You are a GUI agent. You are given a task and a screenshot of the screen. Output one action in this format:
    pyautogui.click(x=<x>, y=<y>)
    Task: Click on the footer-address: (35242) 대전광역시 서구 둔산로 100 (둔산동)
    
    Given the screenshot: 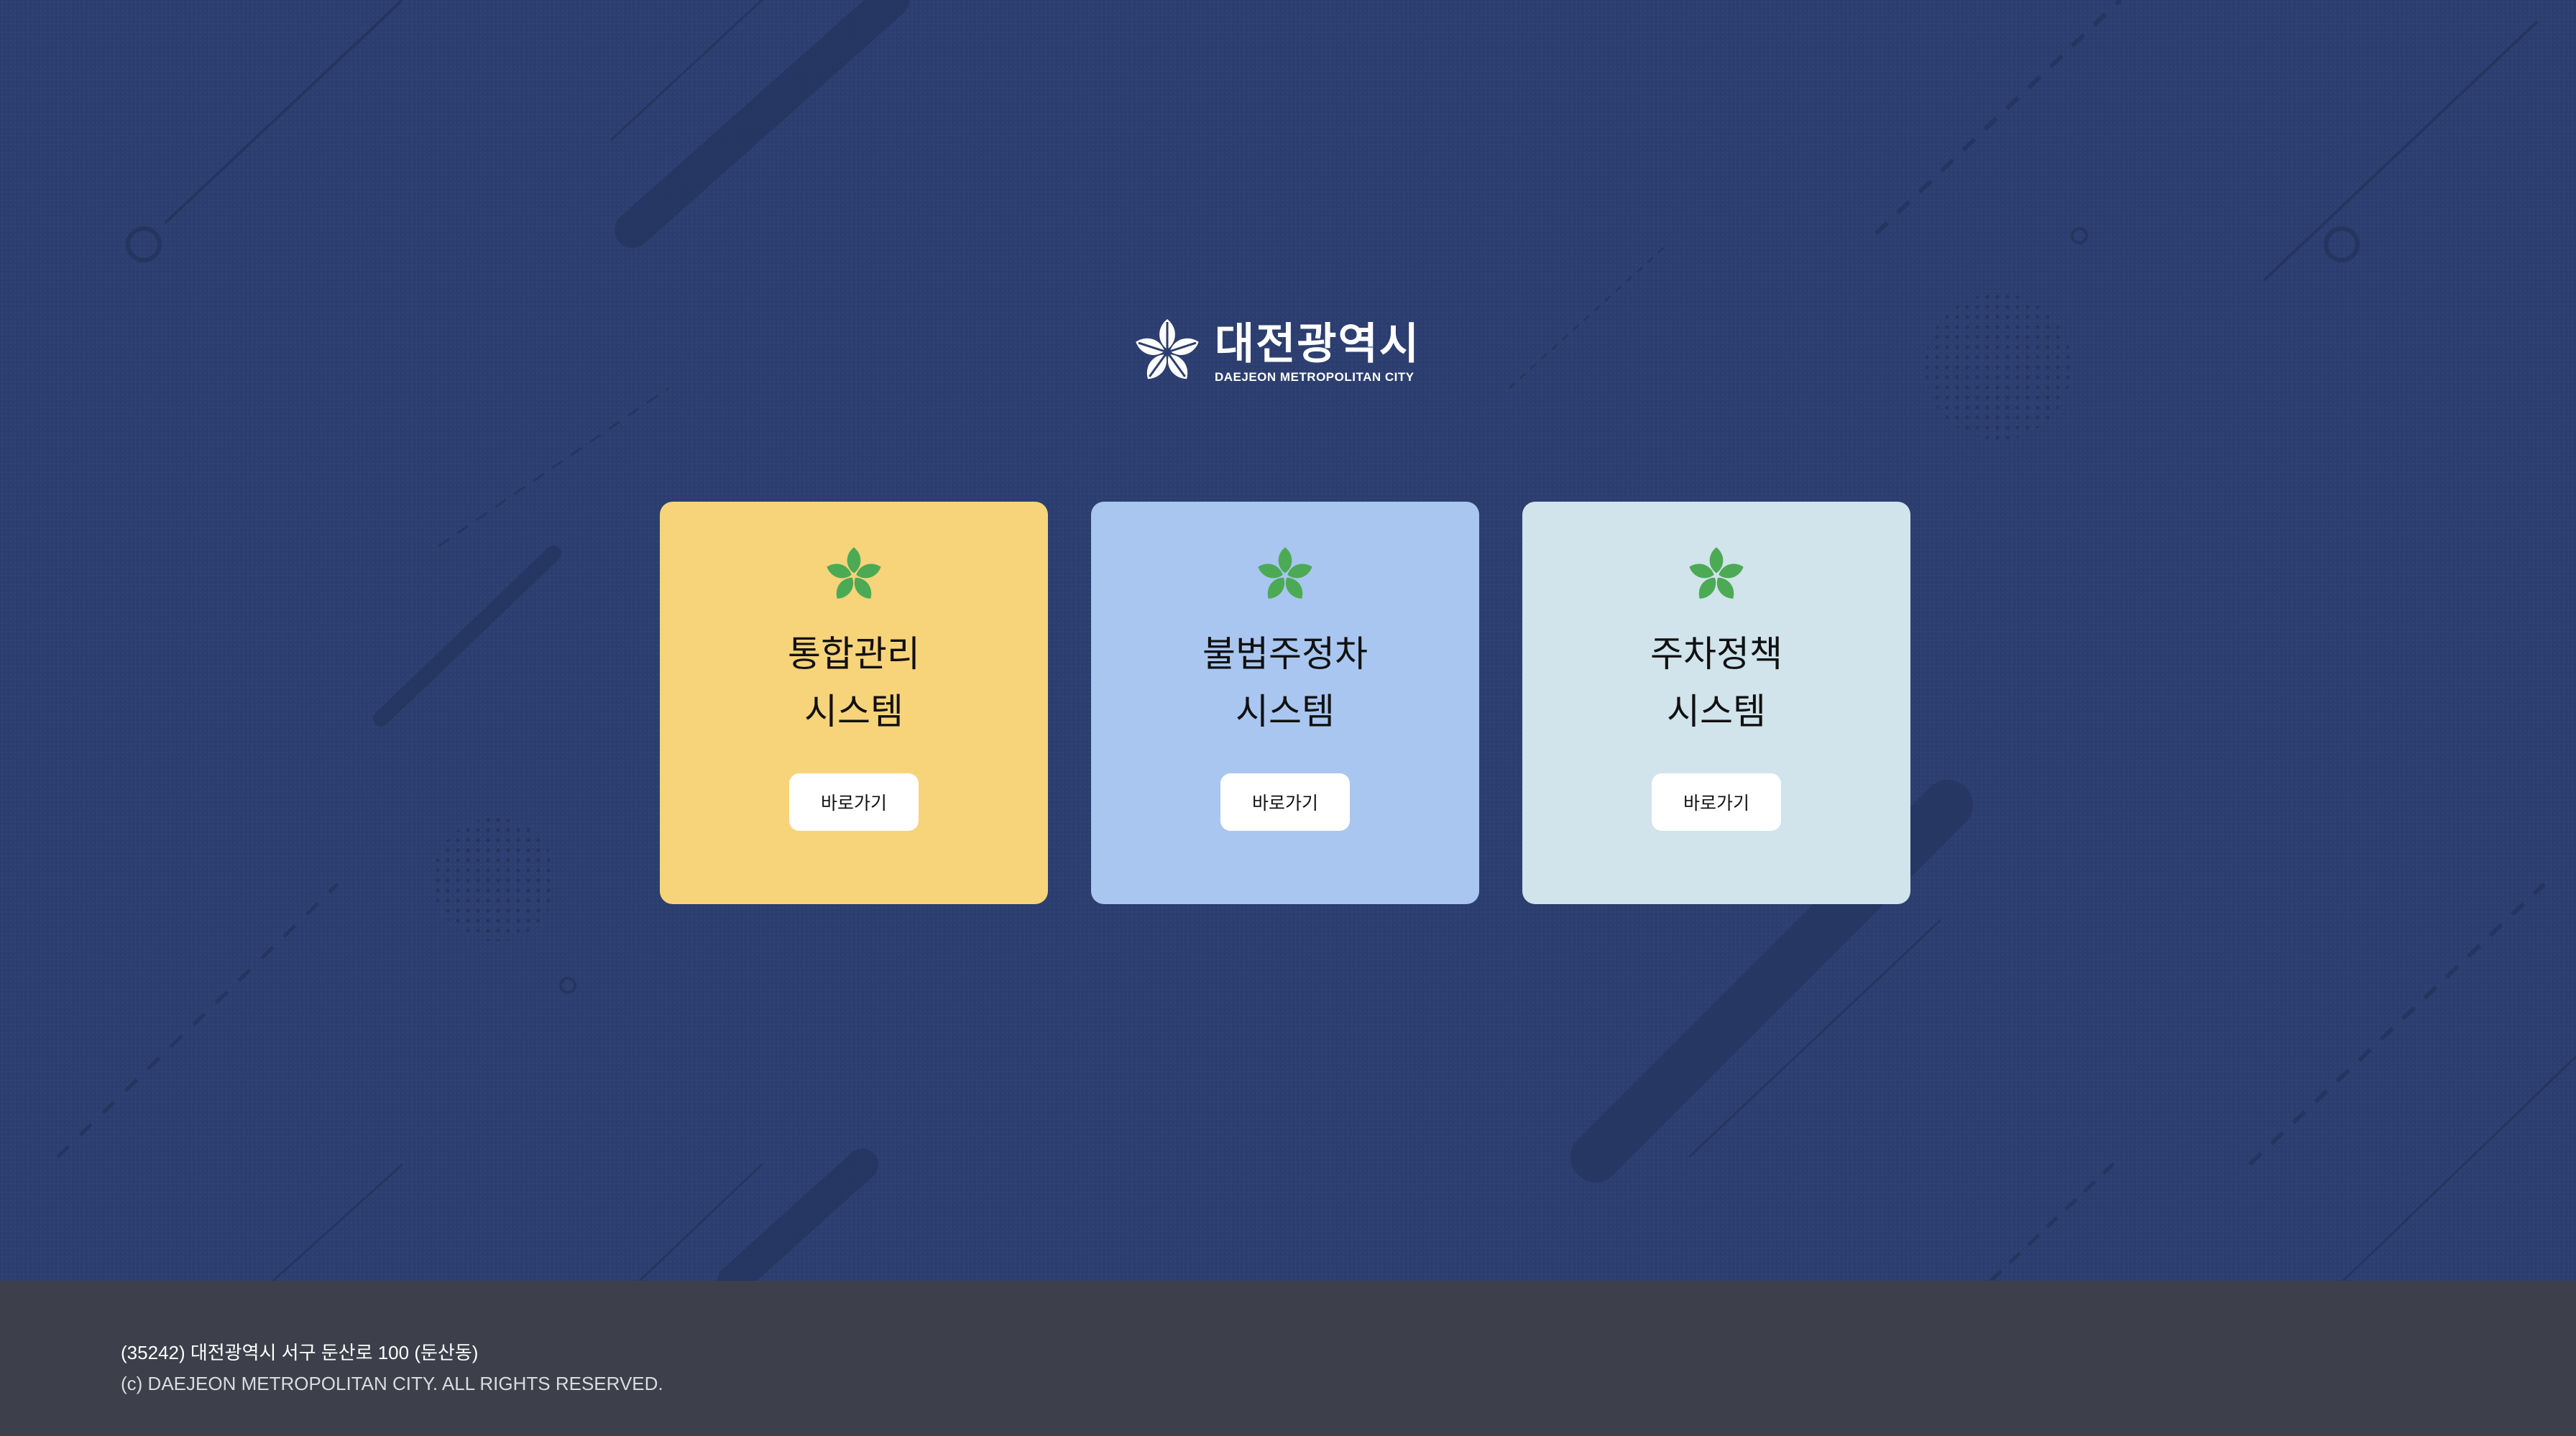 What is the action you would take?
    pyautogui.click(x=300, y=1352)
    